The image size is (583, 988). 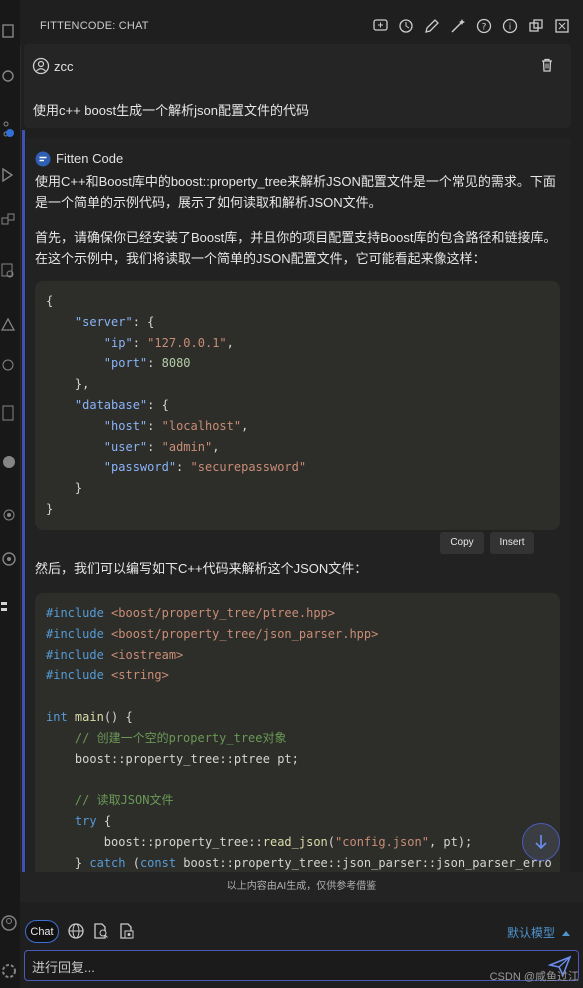 I want to click on answer-code-intro-paragraph: 然后，我们可以编写如下C++代码来解析这个JSON文件：, so click(x=201, y=568).